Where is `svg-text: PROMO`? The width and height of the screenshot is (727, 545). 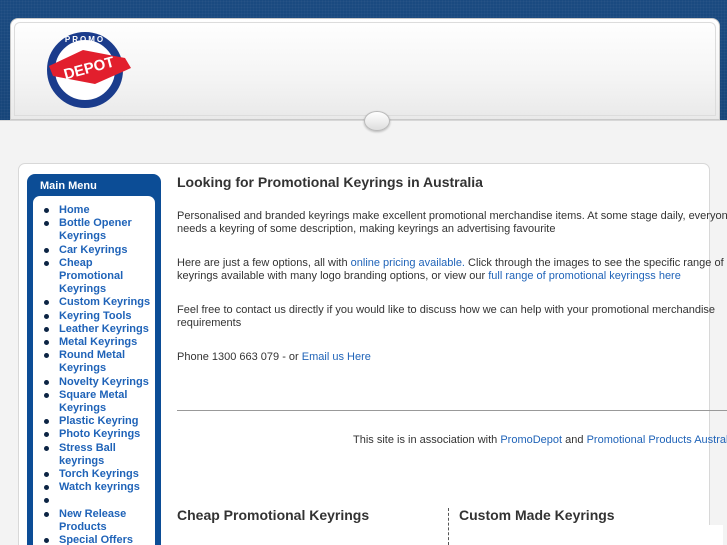
svg-text: PROMO is located at coordinates (85, 39).